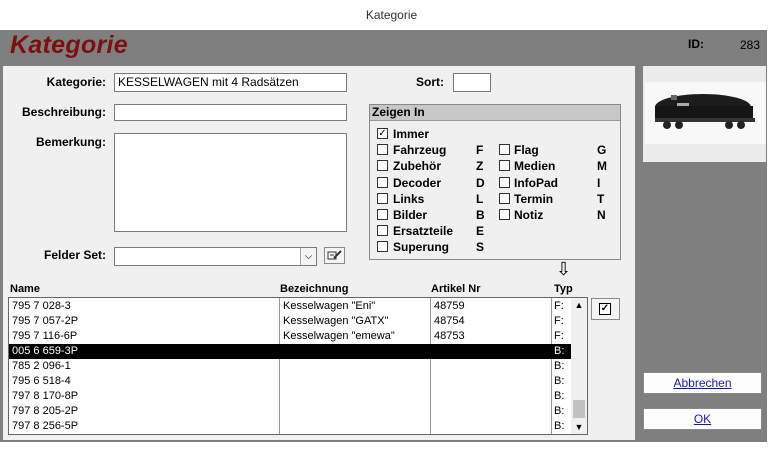  What do you see at coordinates (409, 199) in the screenshot?
I see `links-label: Links` at bounding box center [409, 199].